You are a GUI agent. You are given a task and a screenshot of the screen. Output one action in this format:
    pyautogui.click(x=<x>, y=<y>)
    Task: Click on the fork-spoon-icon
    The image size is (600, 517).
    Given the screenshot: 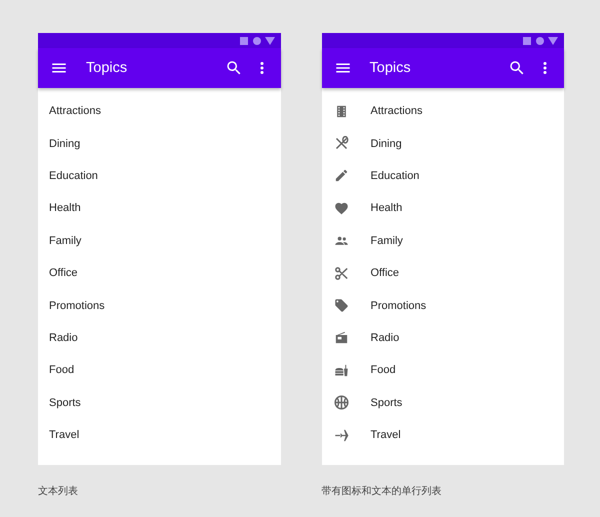 What is the action you would take?
    pyautogui.click(x=341, y=144)
    